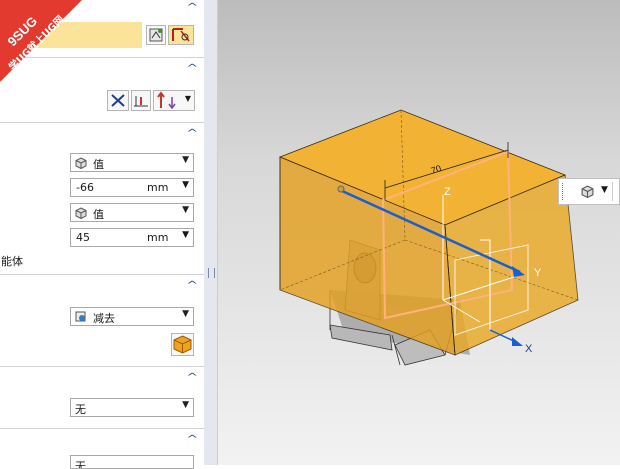 The image size is (620, 469). I want to click on end-option-label: 值, so click(98, 214).